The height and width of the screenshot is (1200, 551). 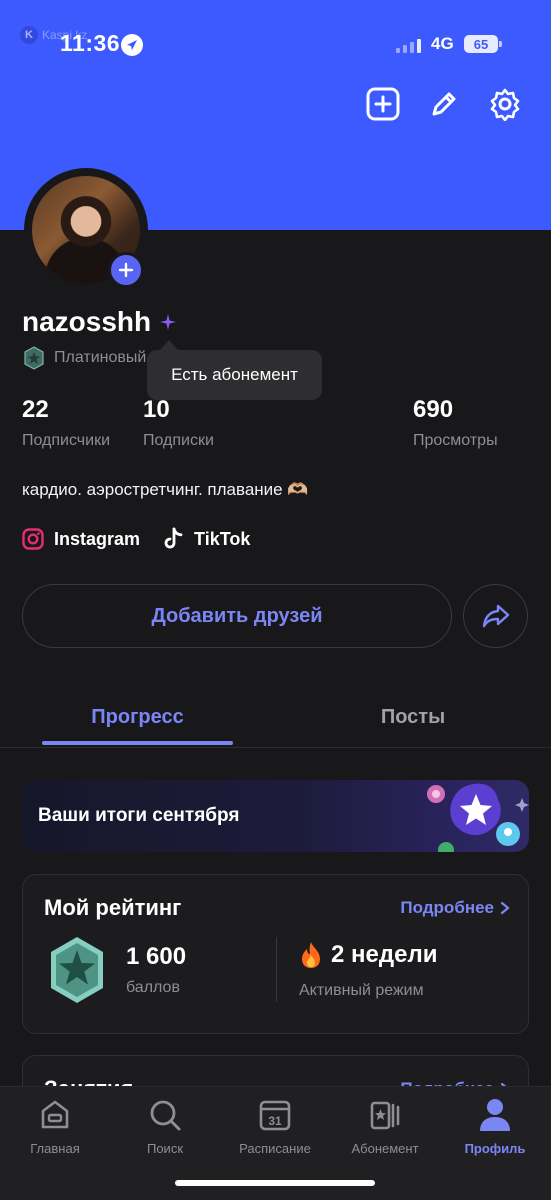 What do you see at coordinates (165, 1115) in the screenshot?
I see `search-icon` at bounding box center [165, 1115].